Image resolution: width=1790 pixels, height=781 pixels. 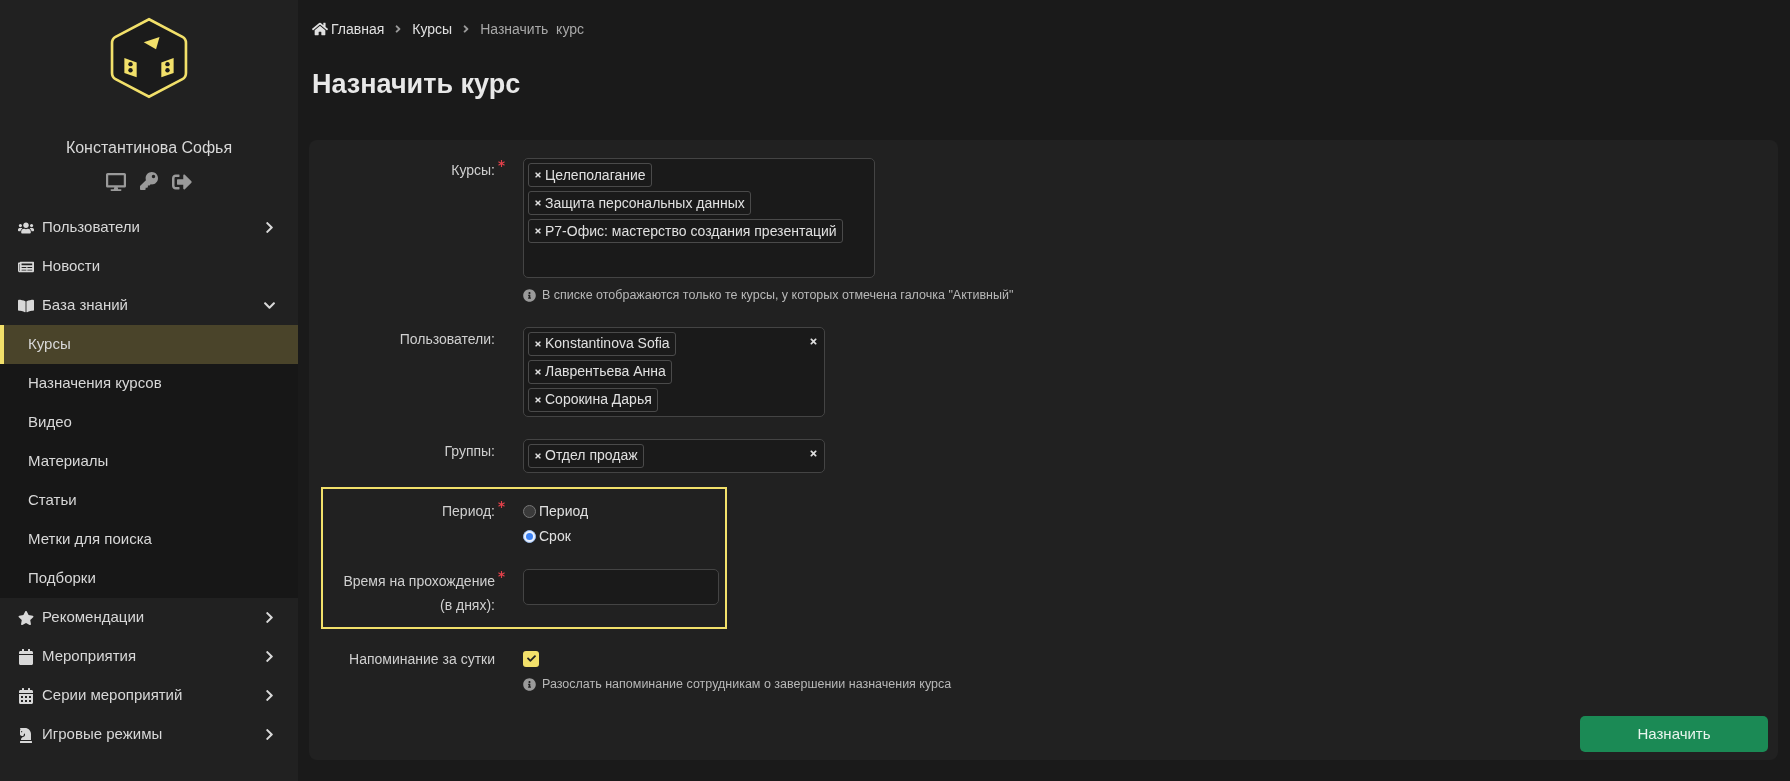 I want to click on tag-chip: Целеполагание, so click(x=590, y=175).